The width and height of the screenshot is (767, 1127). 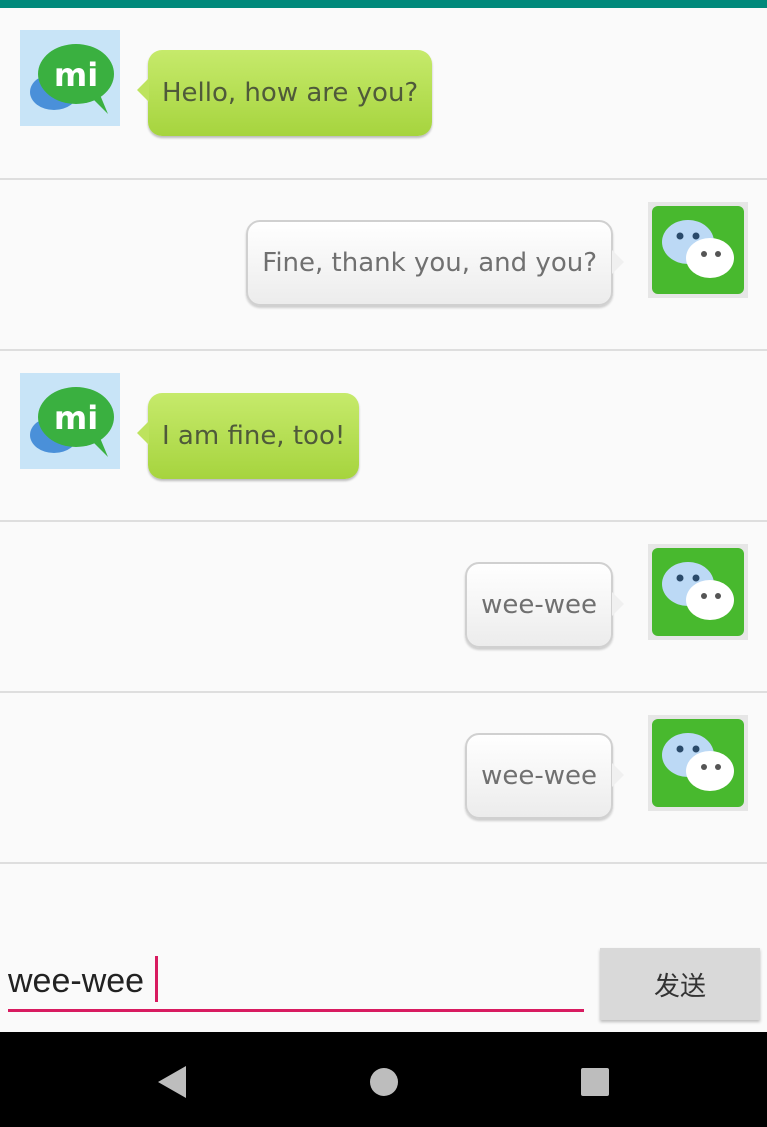 I want to click on send-button: 发送, so click(x=680, y=984).